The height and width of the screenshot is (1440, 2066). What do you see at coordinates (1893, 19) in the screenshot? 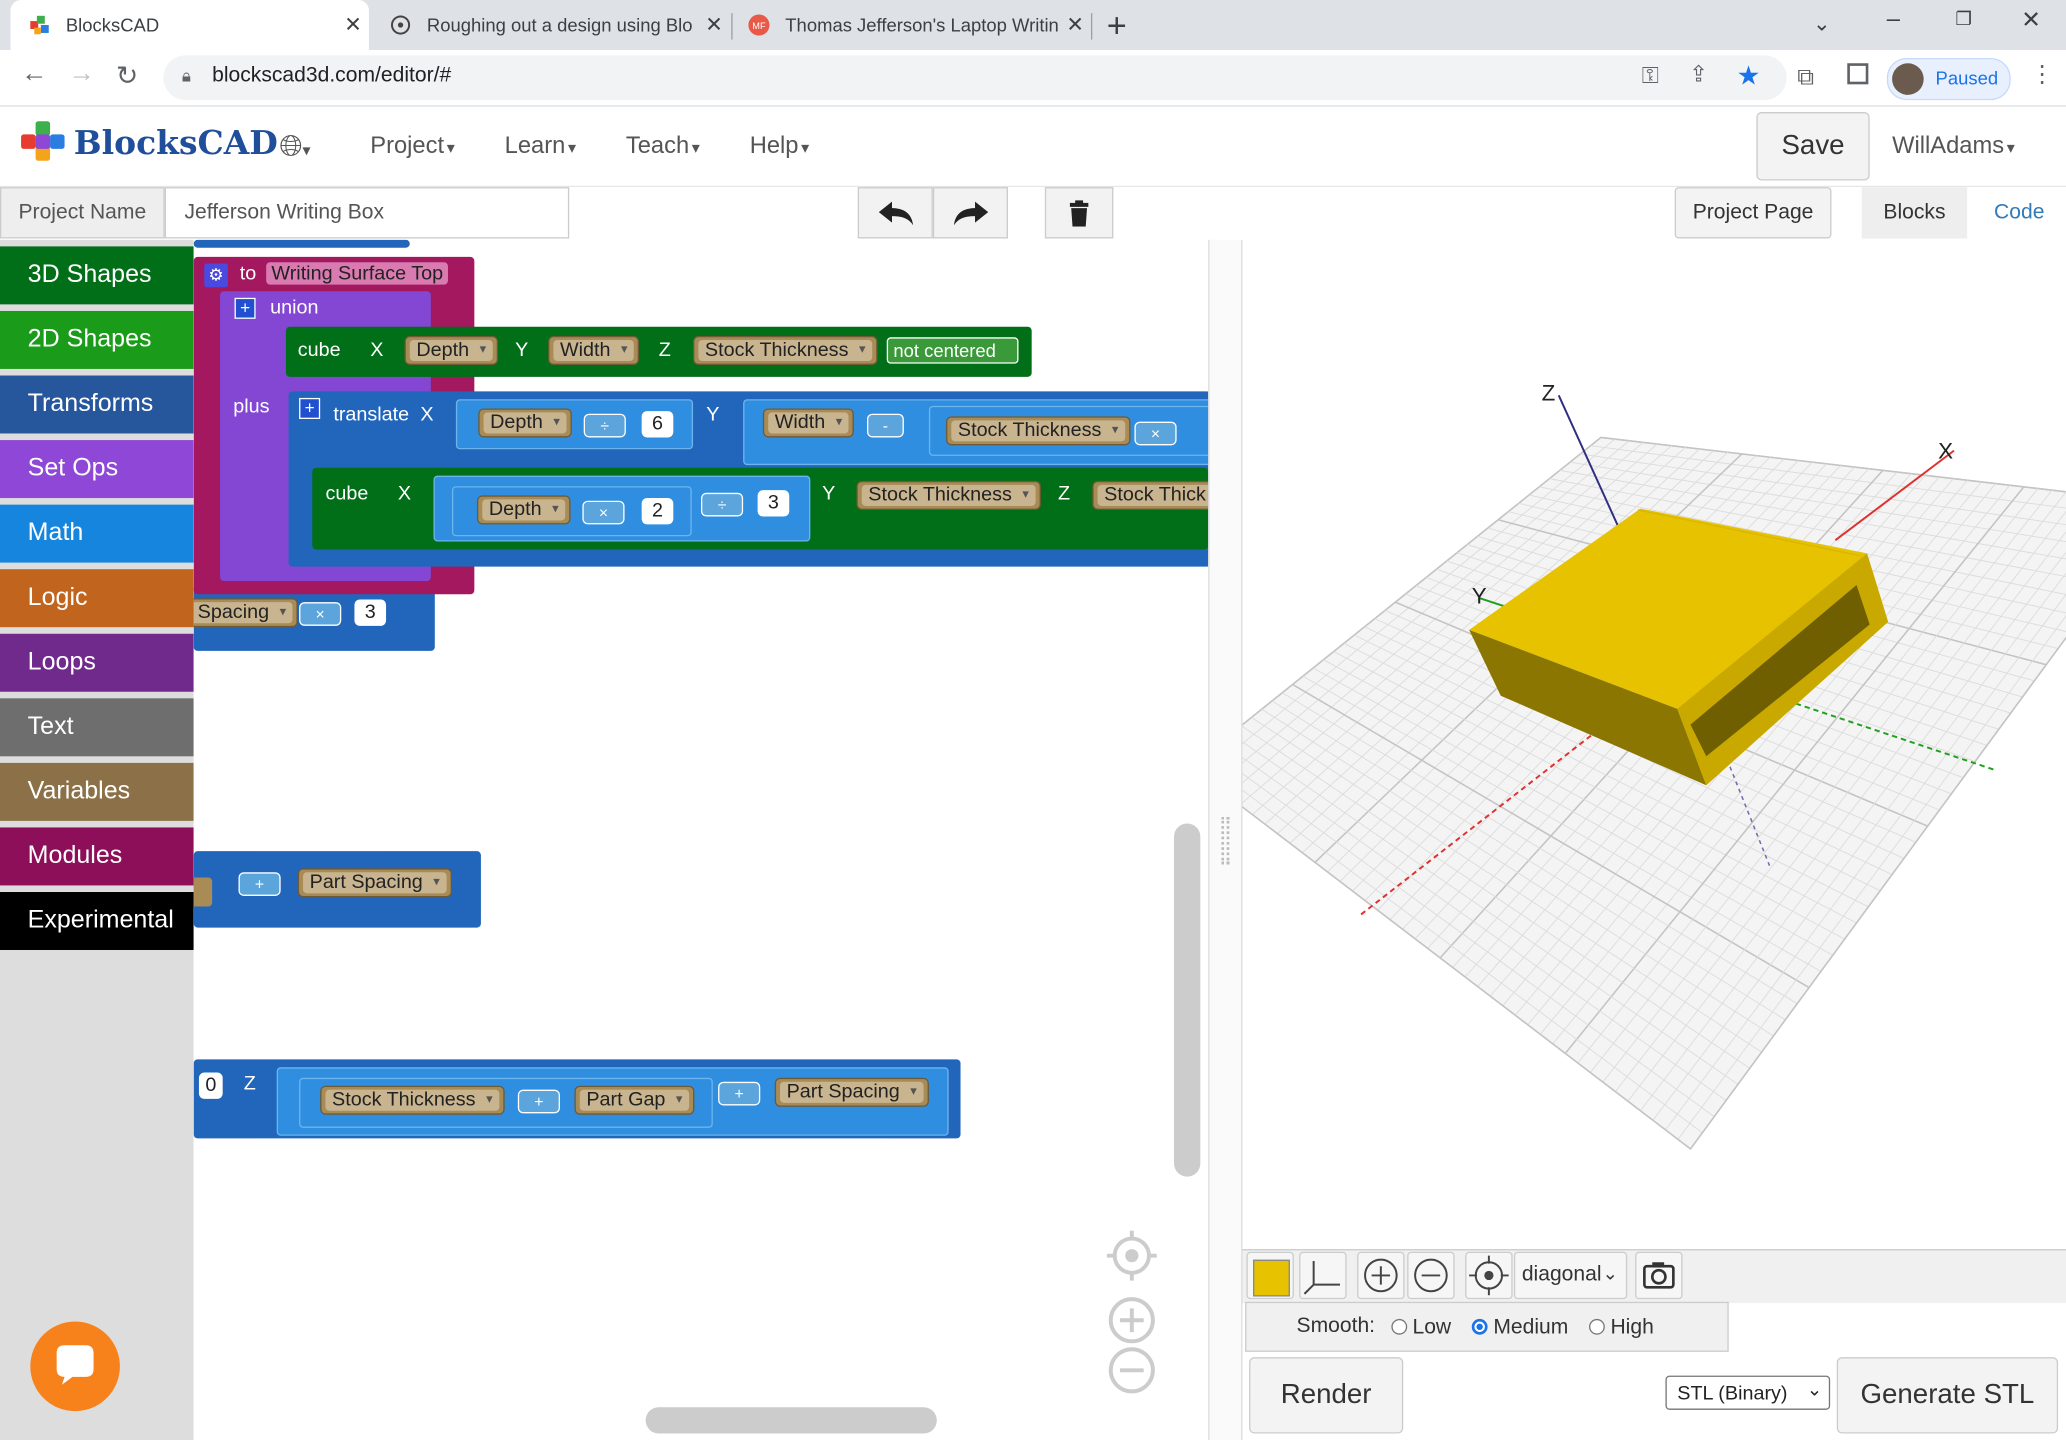
I see `minimize-window-icon: –` at bounding box center [1893, 19].